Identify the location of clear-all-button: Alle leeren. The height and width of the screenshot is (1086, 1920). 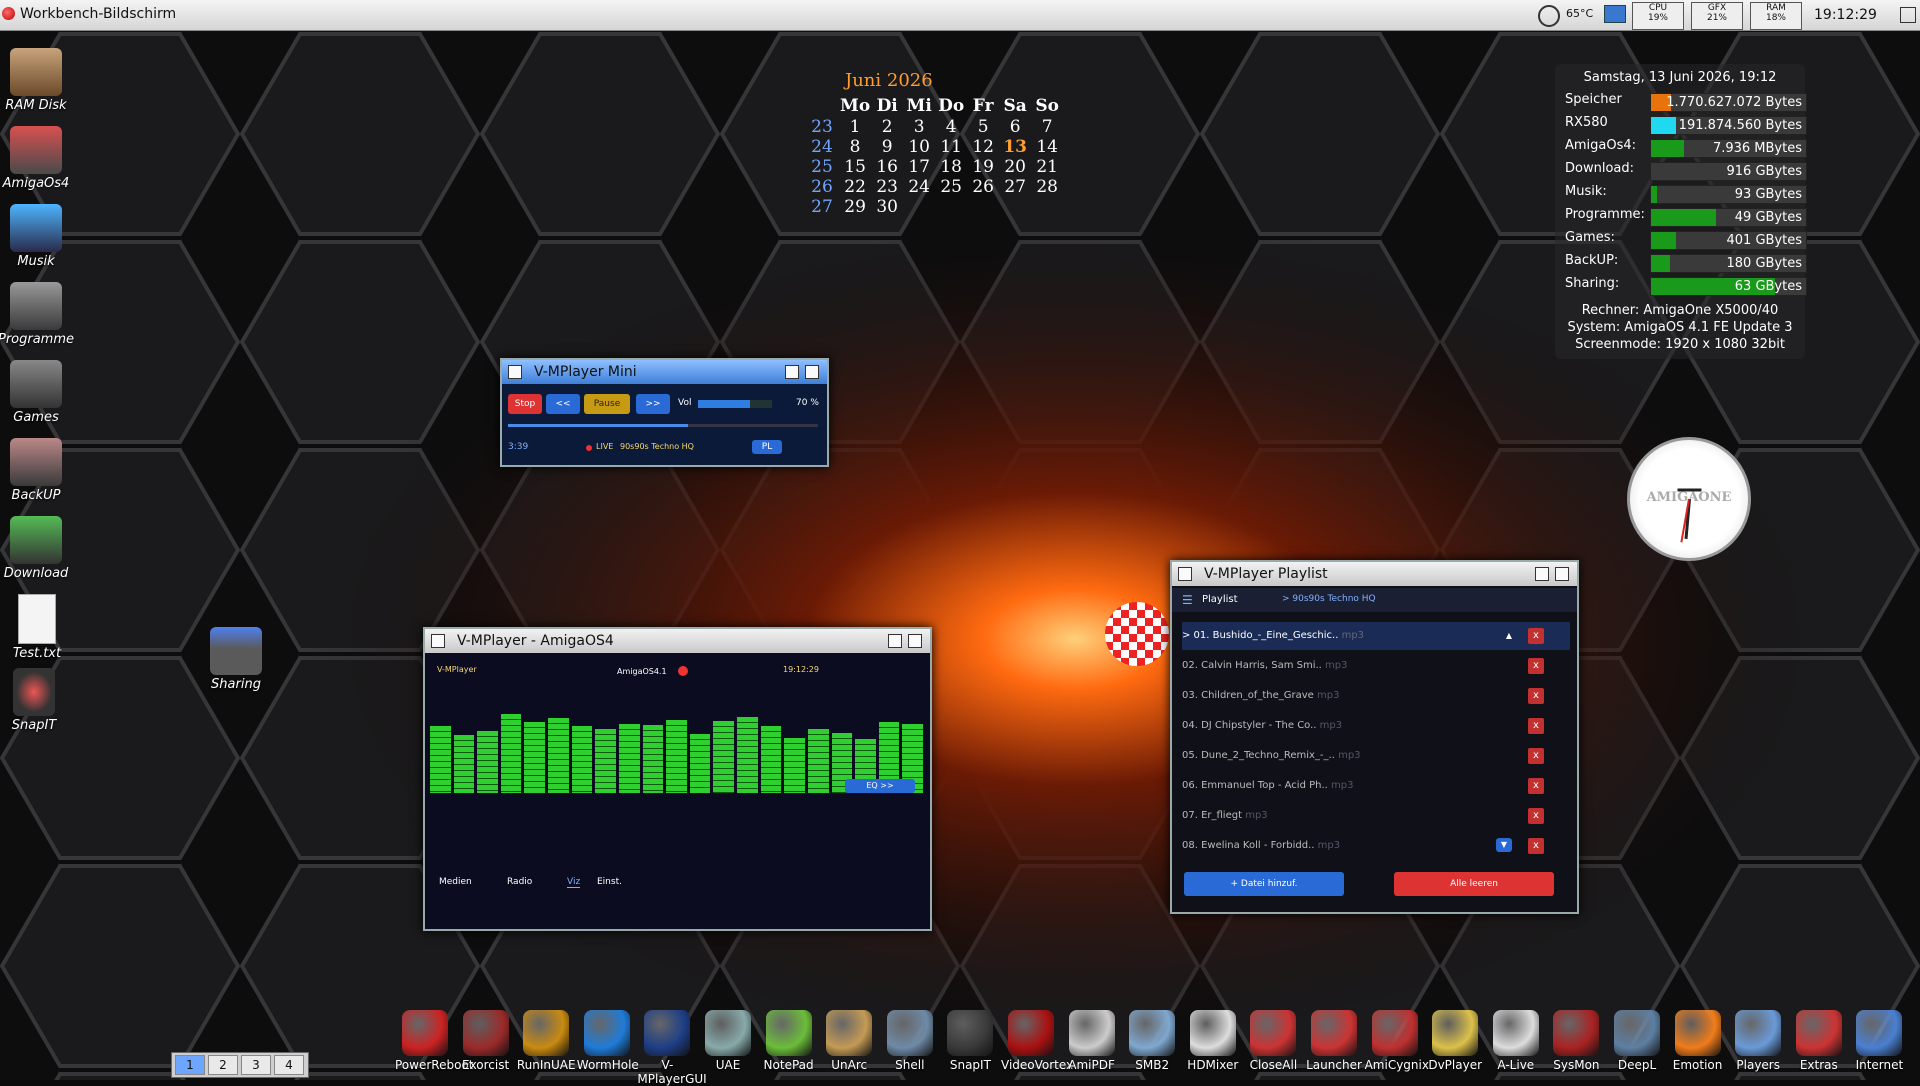
(1474, 884).